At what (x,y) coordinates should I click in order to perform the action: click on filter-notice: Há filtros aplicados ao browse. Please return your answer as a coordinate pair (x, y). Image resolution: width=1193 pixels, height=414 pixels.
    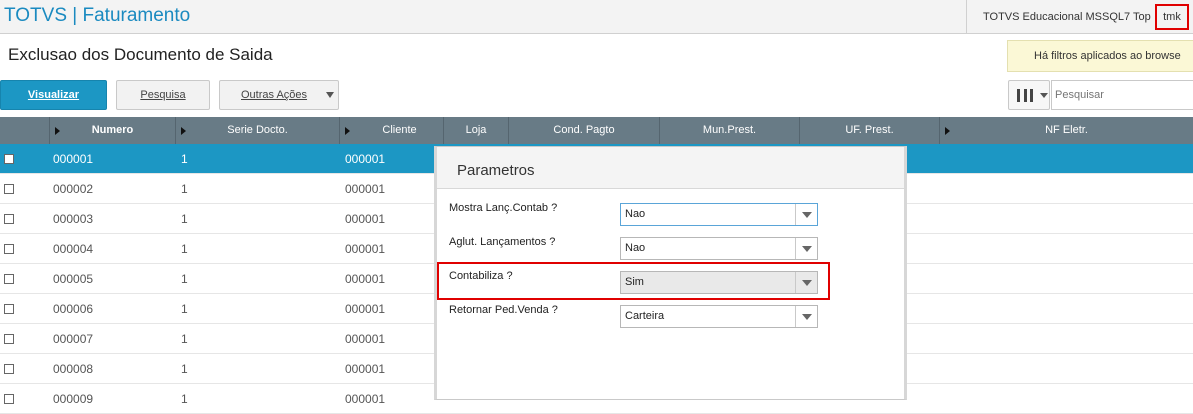
    Looking at the image, I should click on (1100, 56).